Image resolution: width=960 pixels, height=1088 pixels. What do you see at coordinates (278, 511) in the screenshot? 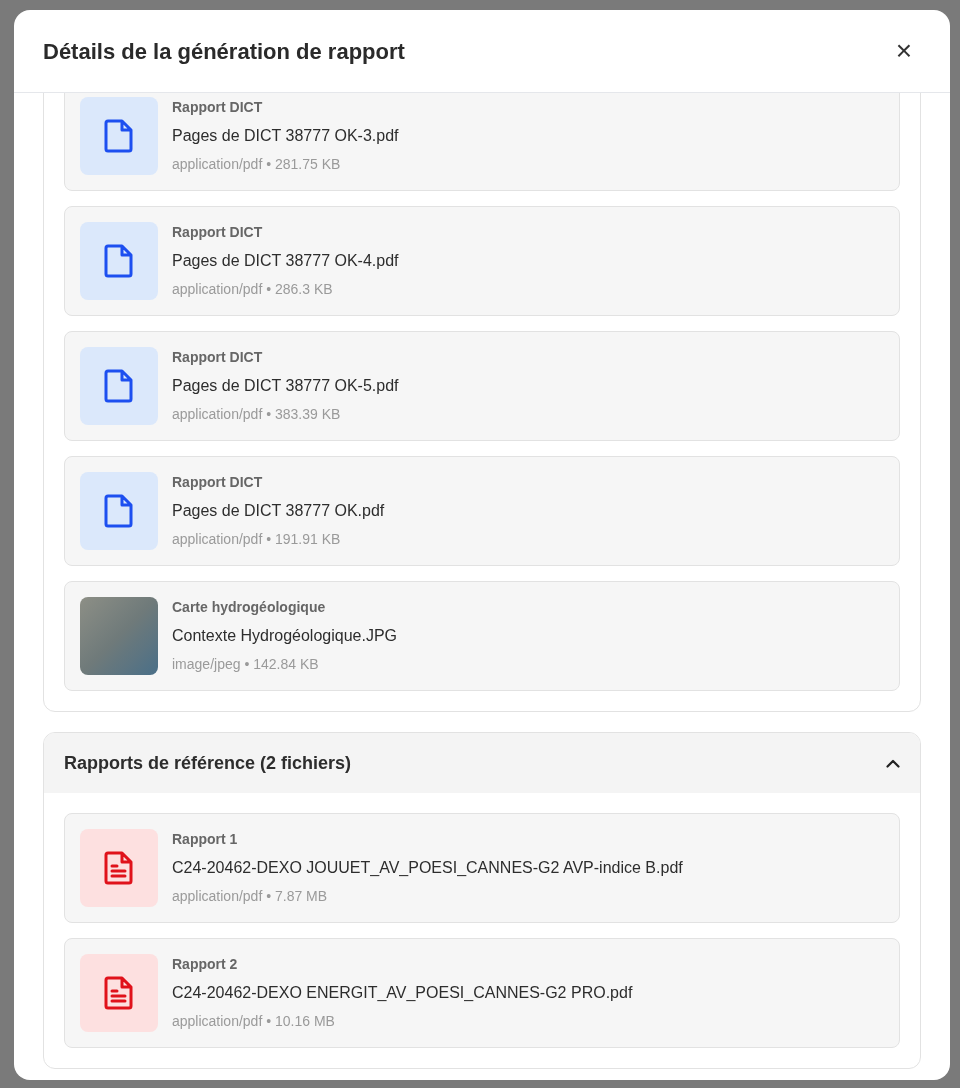
I see `file-name: Pages de DICT 38777 OK.pdf` at bounding box center [278, 511].